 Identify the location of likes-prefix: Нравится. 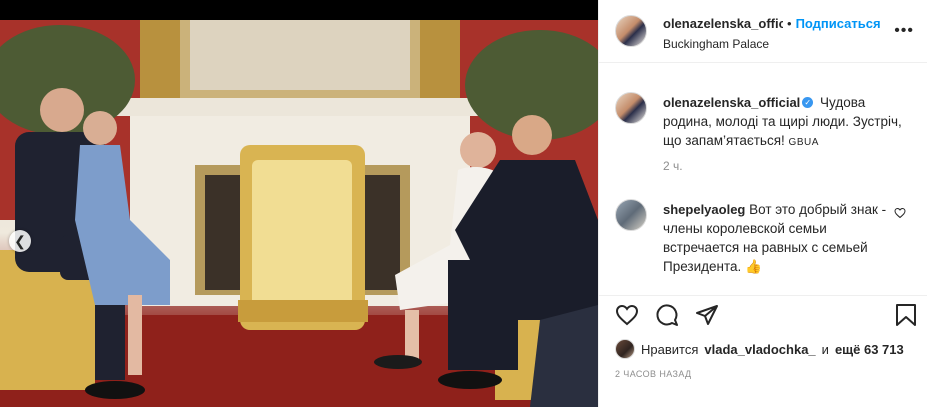
(670, 349).